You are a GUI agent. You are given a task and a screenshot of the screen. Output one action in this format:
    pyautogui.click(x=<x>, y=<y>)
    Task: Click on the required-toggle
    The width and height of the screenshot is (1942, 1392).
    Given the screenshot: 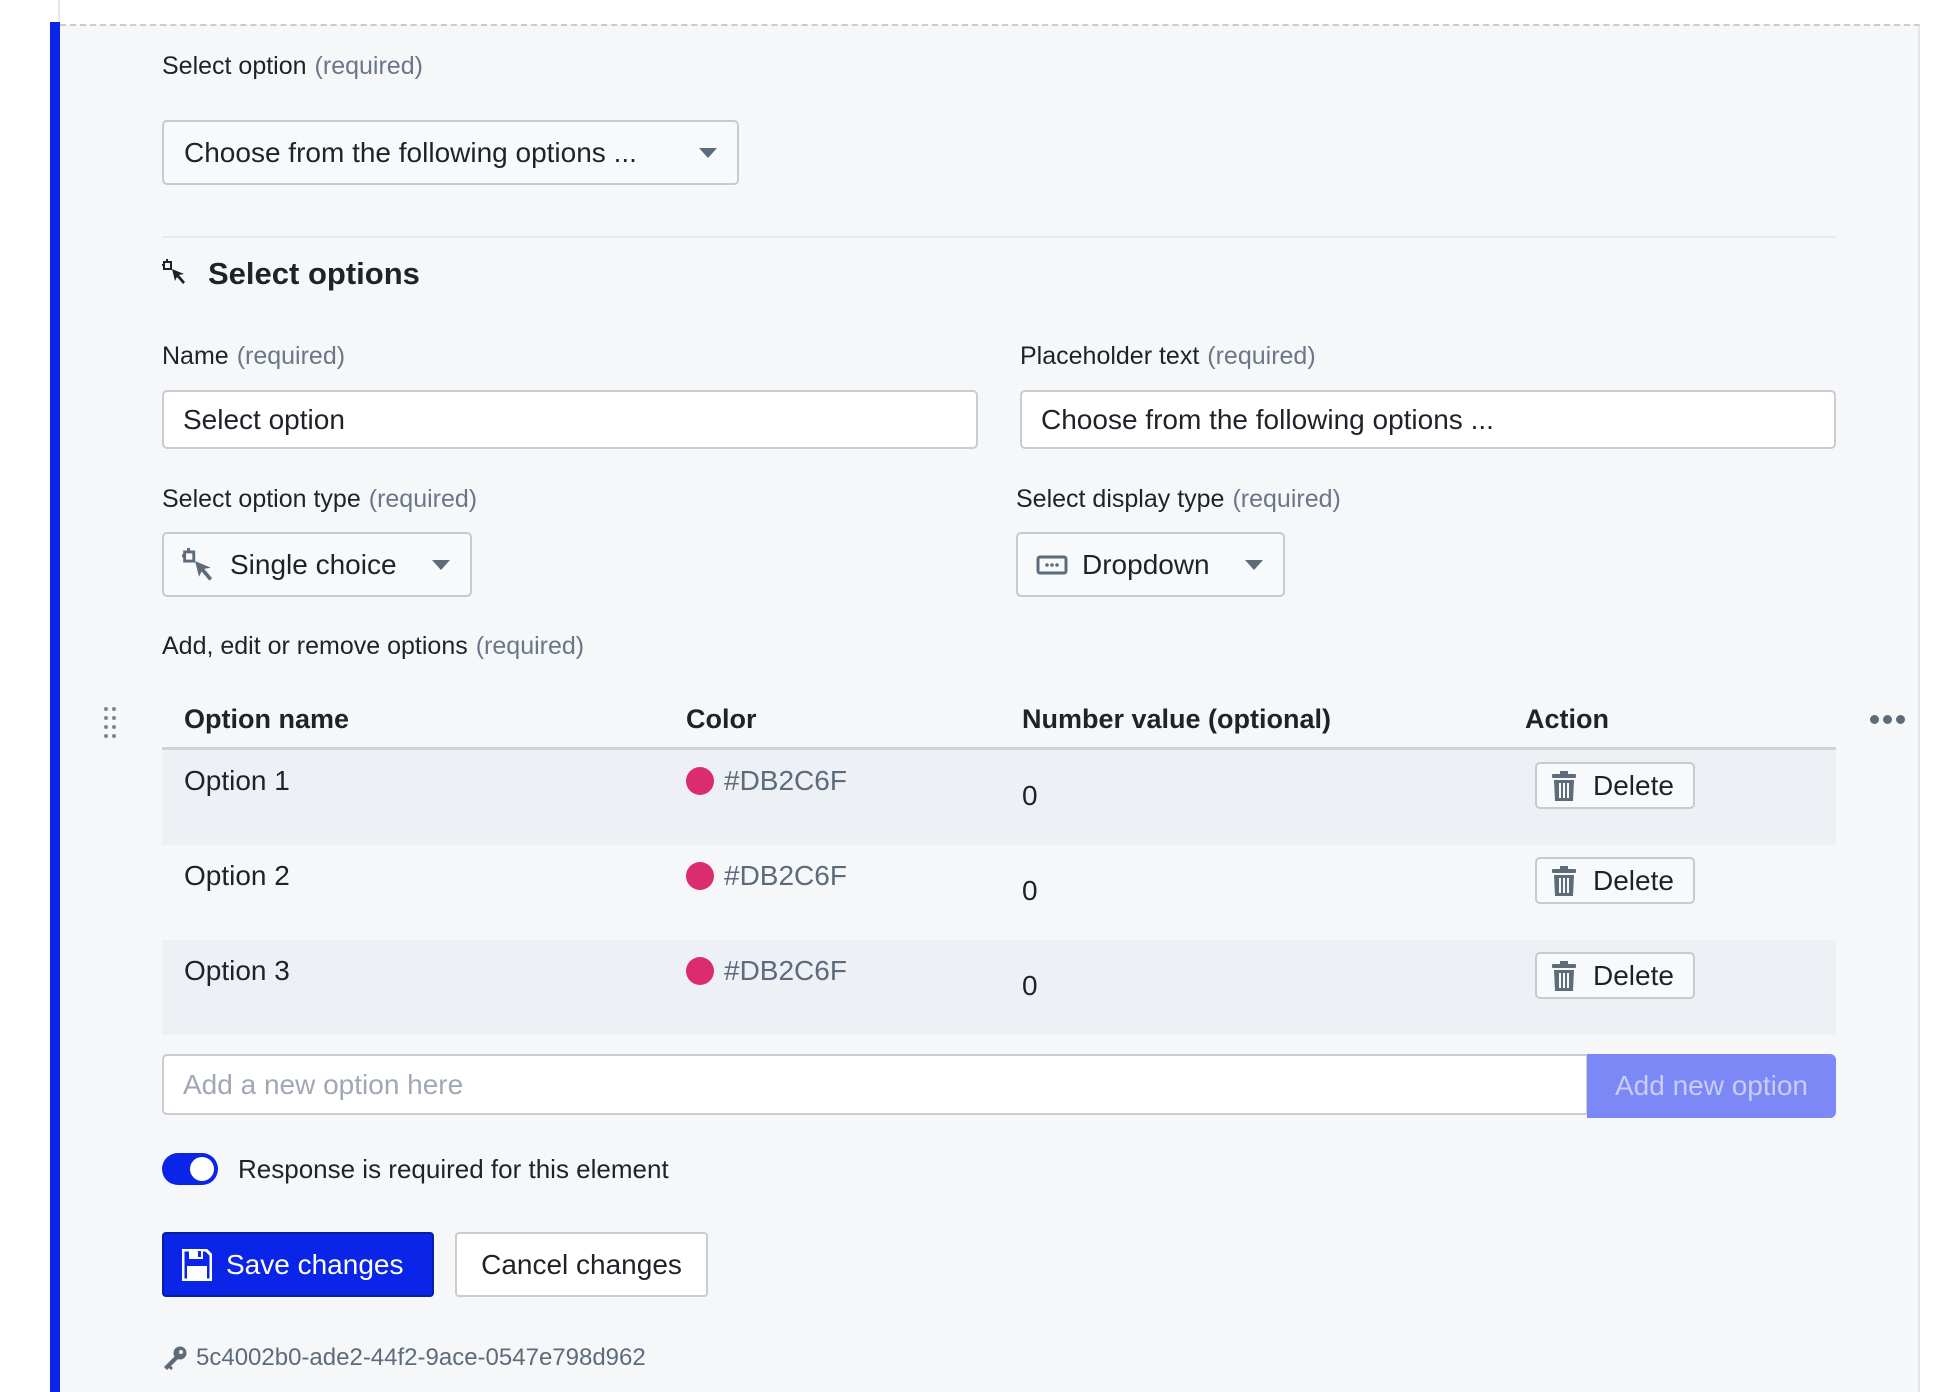 What is the action you would take?
    pyautogui.click(x=190, y=1169)
    